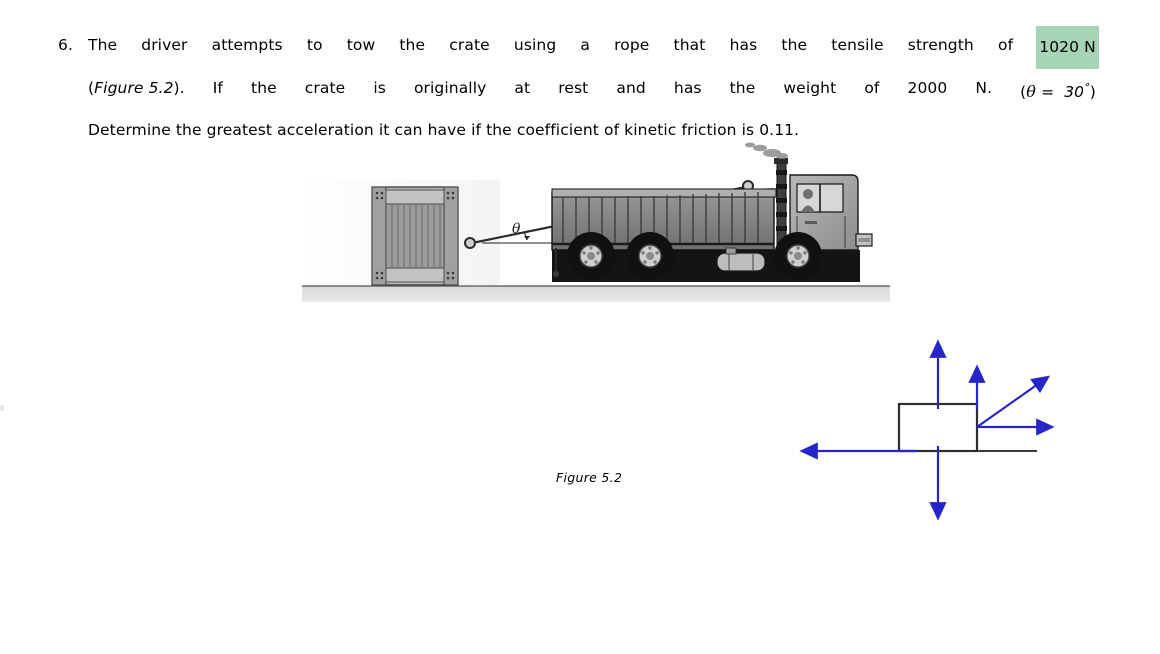  Describe the element at coordinates (596, 293) in the screenshot. I see `ground` at that location.